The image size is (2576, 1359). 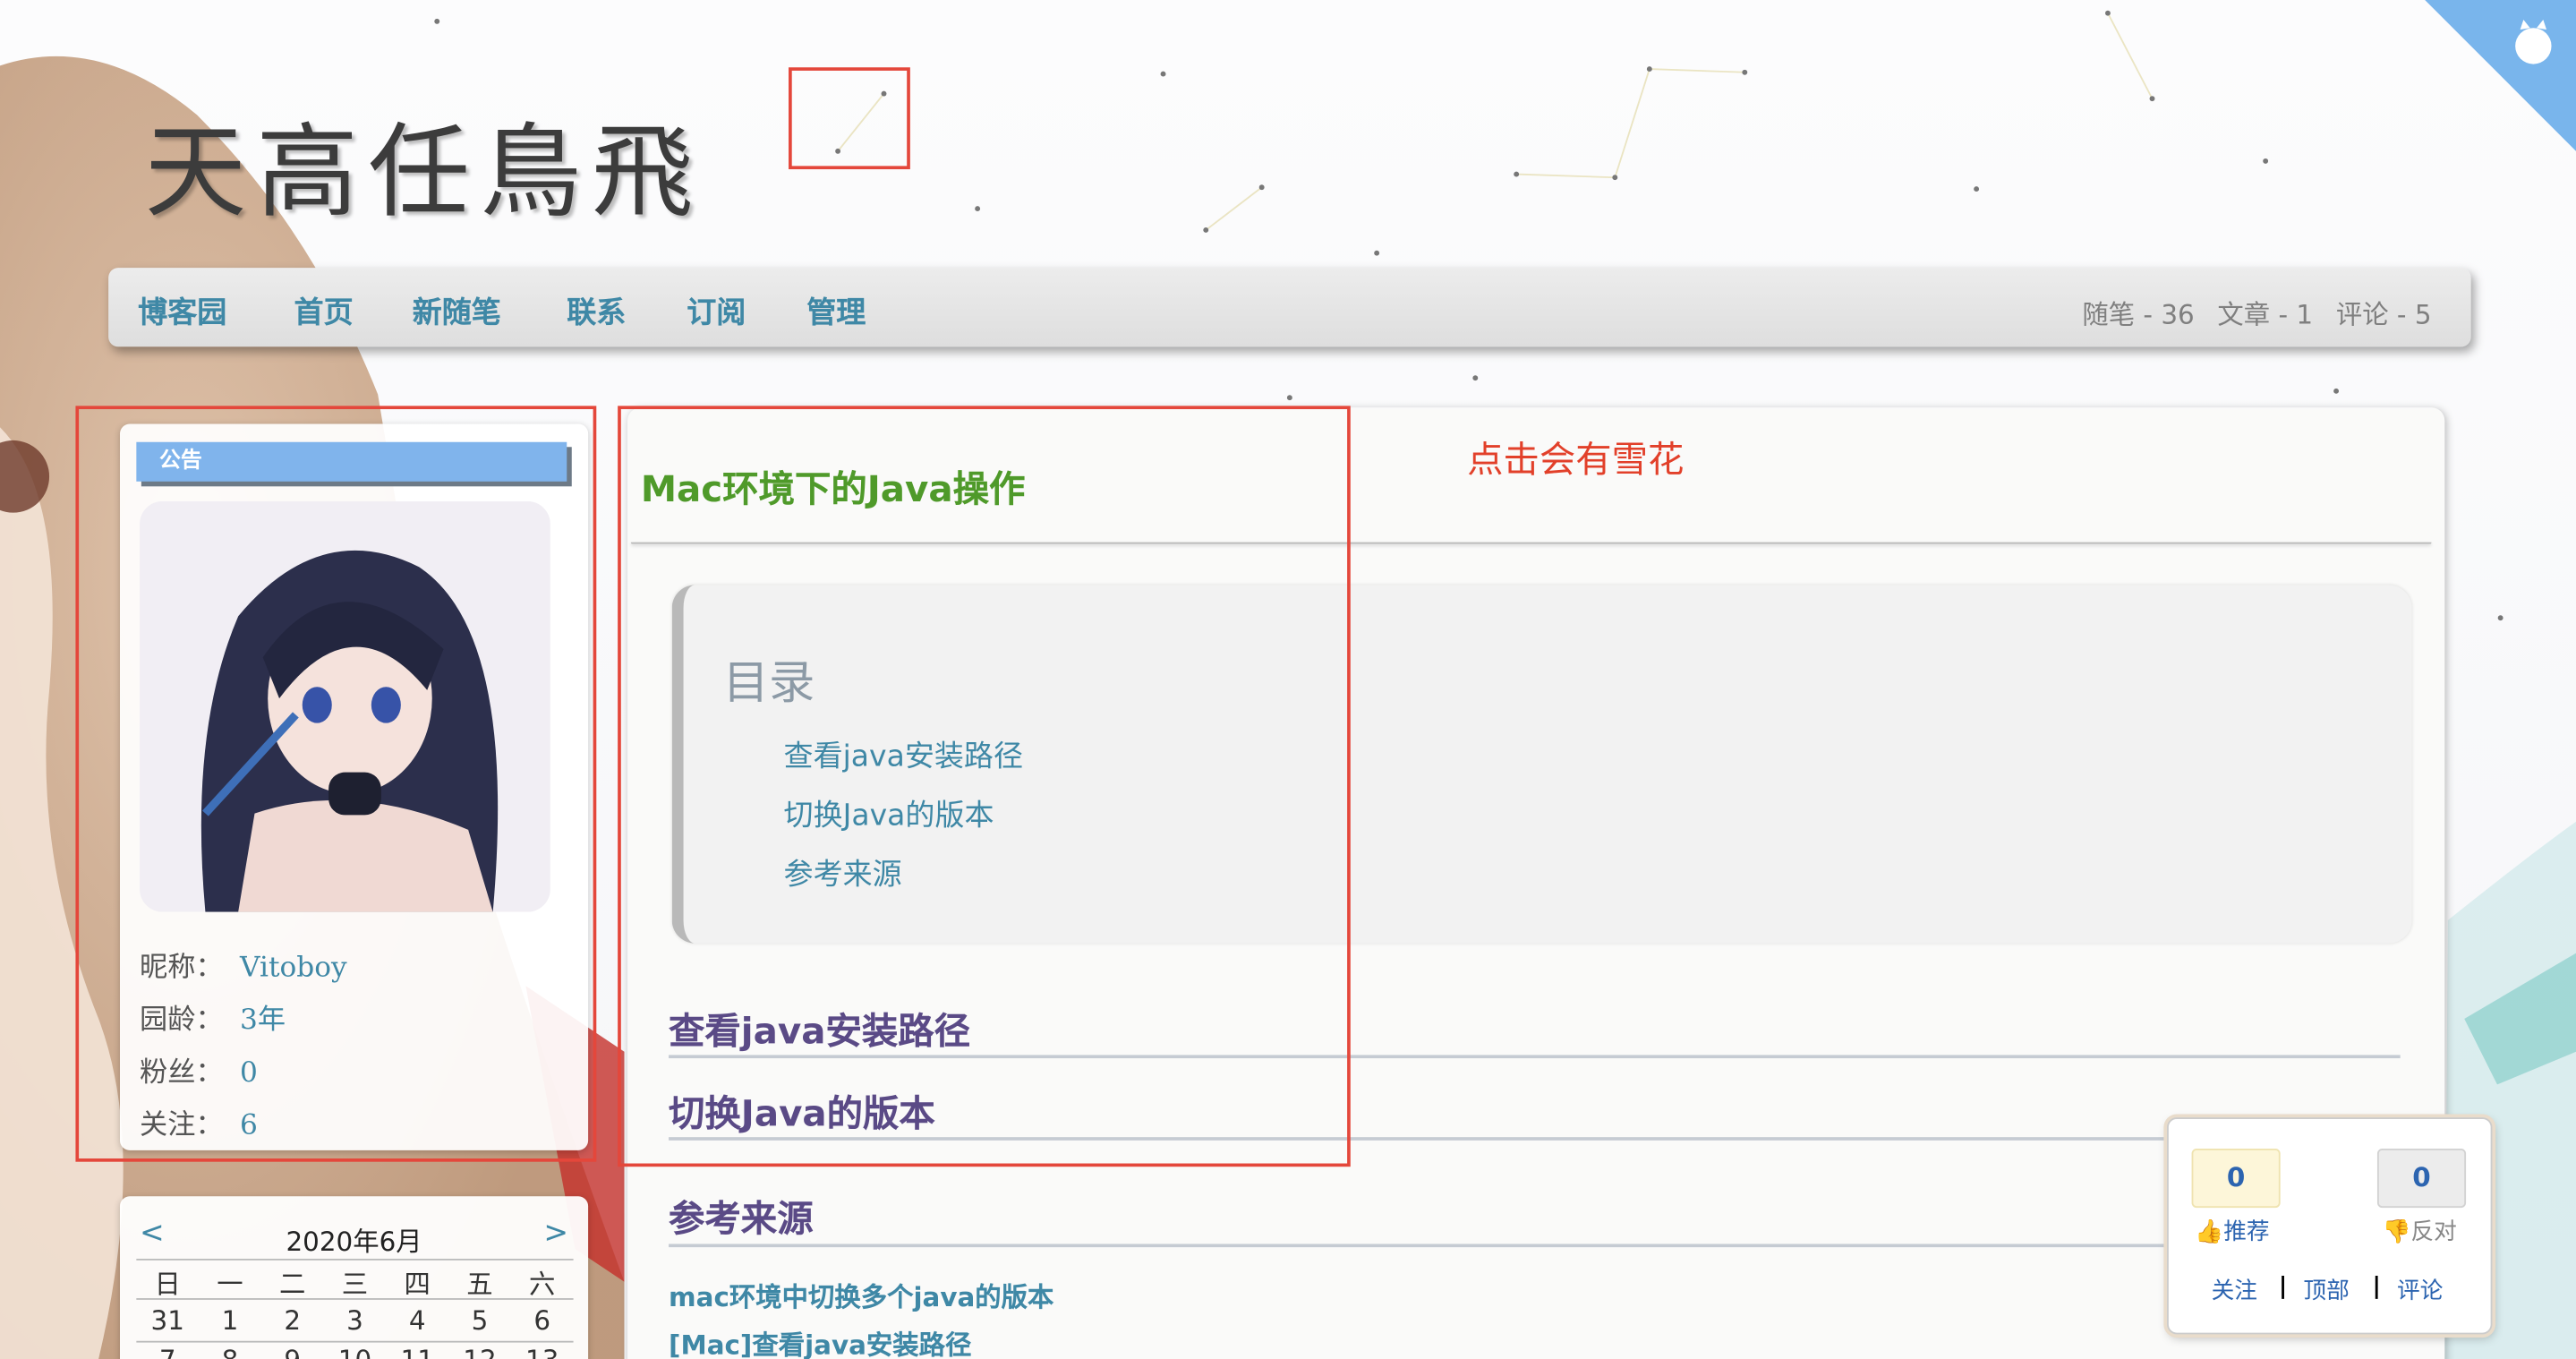 What do you see at coordinates (889, 813) in the screenshot?
I see `toc-link-switch-version: 切换Java的版本` at bounding box center [889, 813].